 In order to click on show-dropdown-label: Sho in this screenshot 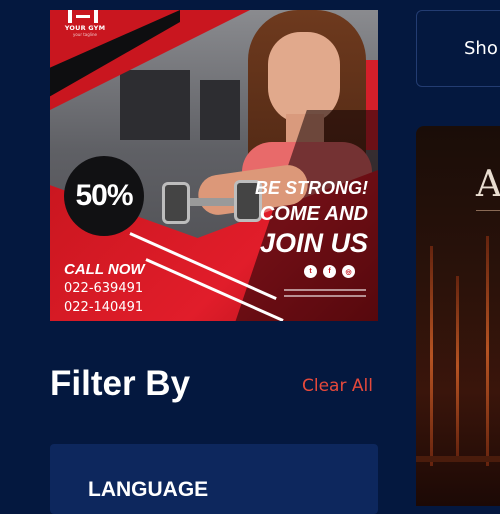, I will do `click(481, 48)`.